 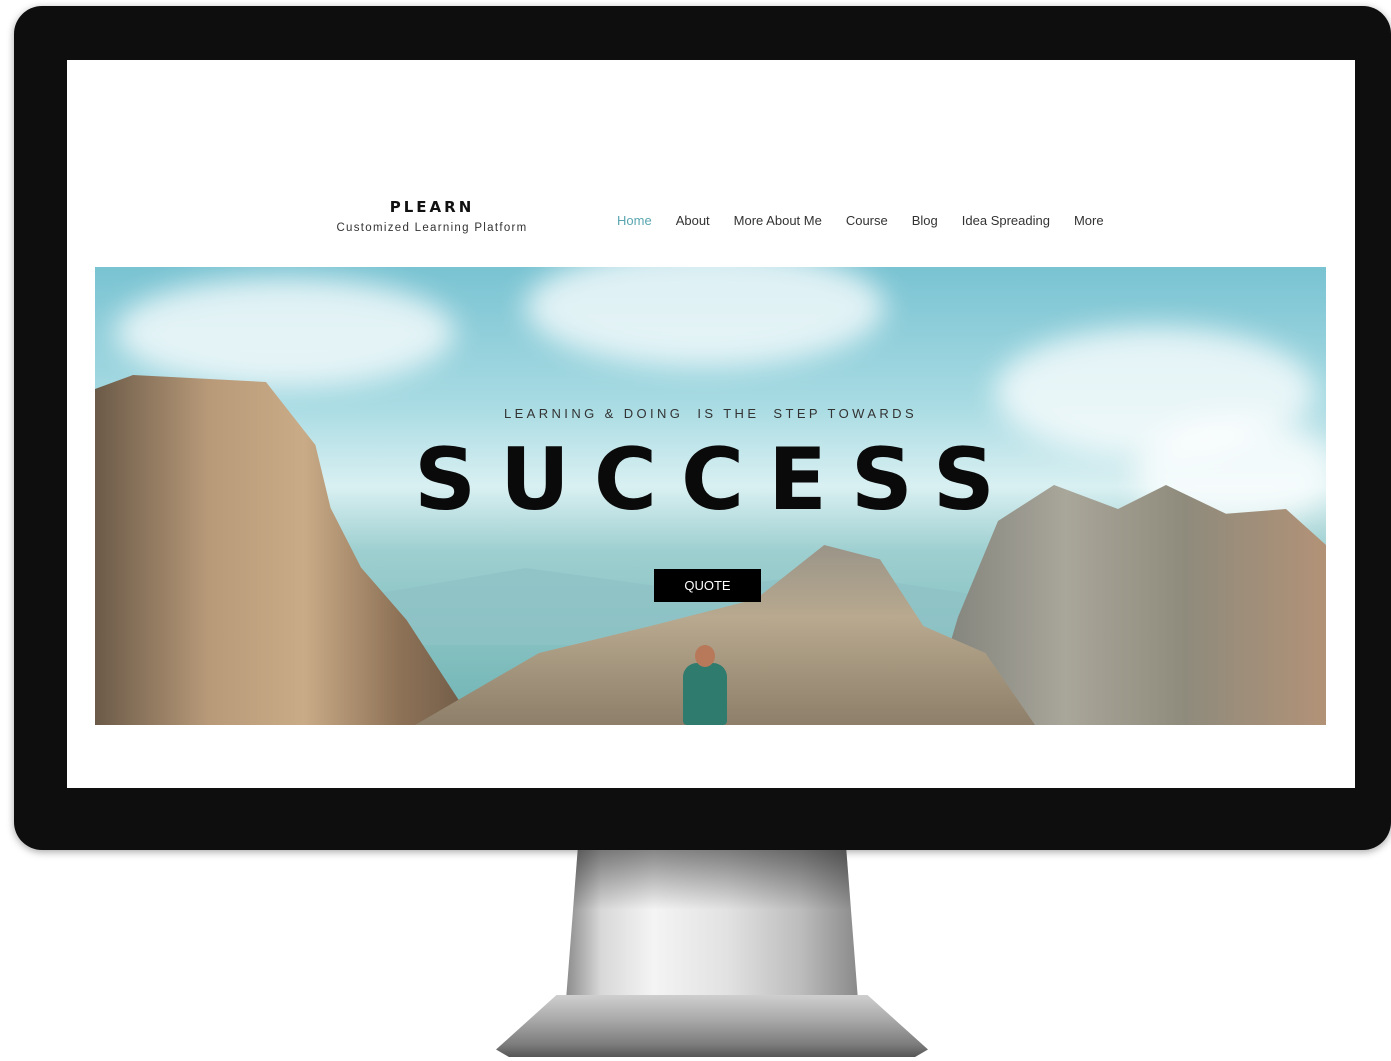 What do you see at coordinates (710, 413) in the screenshot?
I see `hero-subtitle: LEARNING & DOING IS THE STEP TOWARDS` at bounding box center [710, 413].